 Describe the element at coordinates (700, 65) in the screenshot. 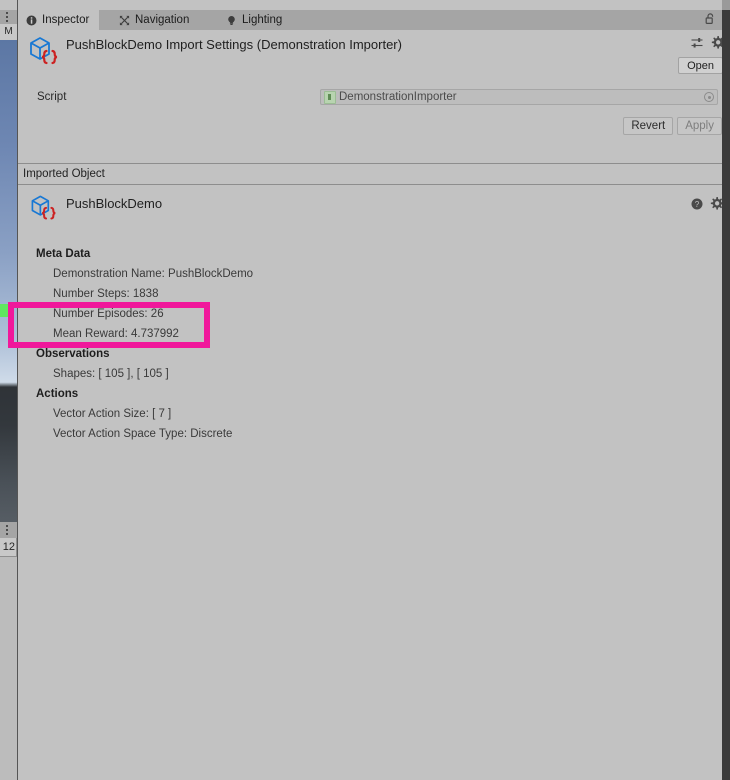

I see `open-button: Open` at that location.